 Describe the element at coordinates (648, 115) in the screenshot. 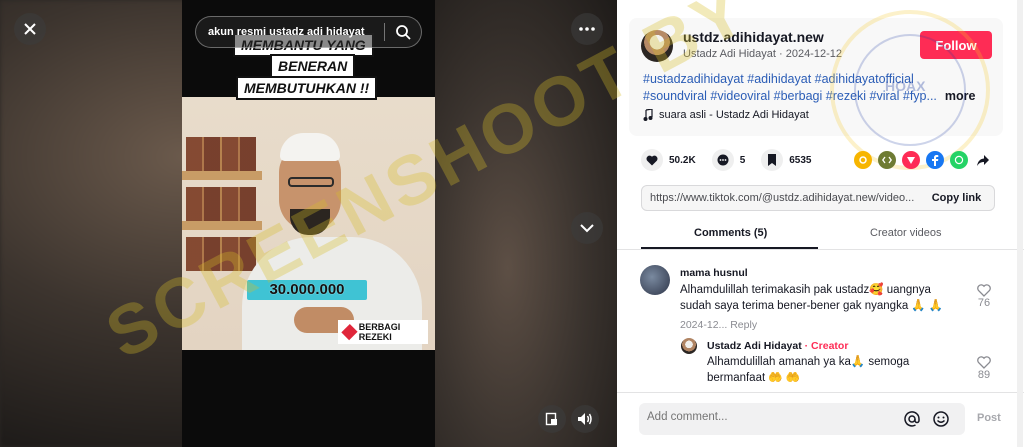

I see `music-note-icon` at that location.